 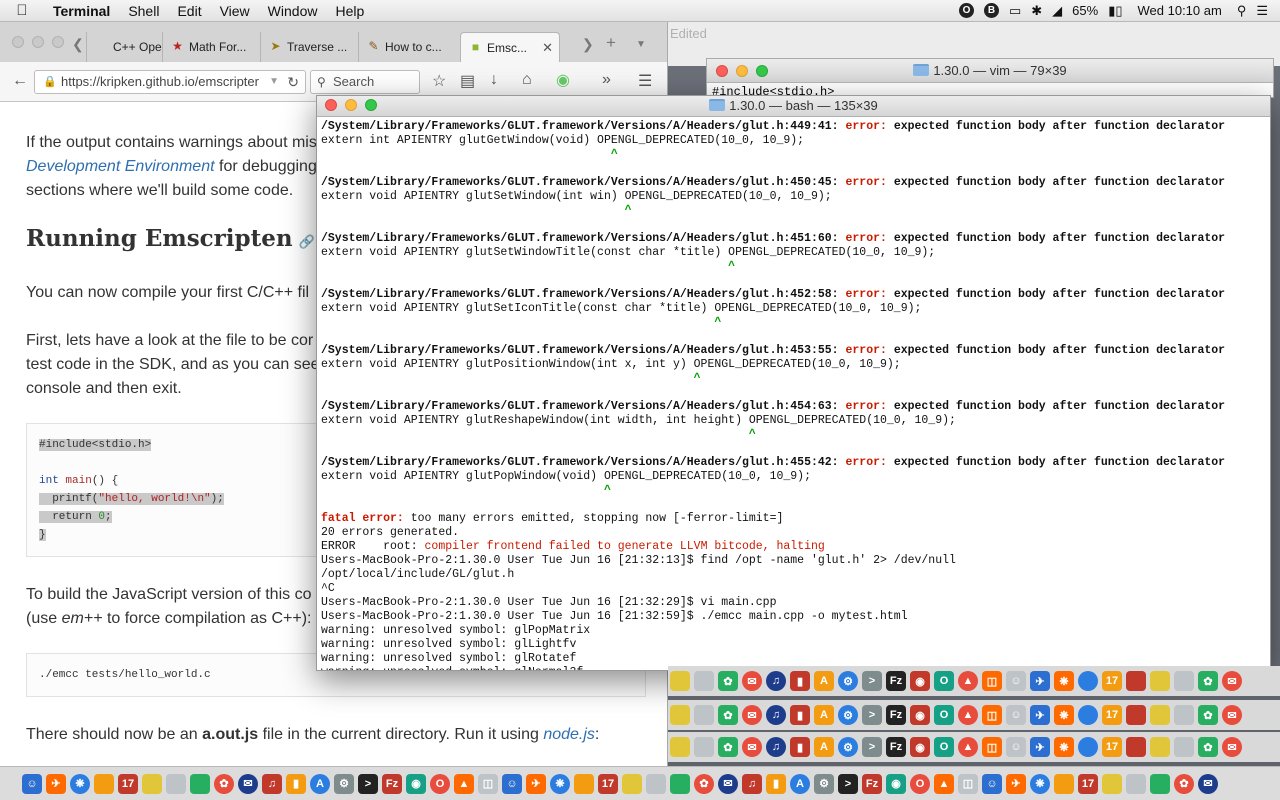 I want to click on permalink-icon: 🔗, so click(x=307, y=242).